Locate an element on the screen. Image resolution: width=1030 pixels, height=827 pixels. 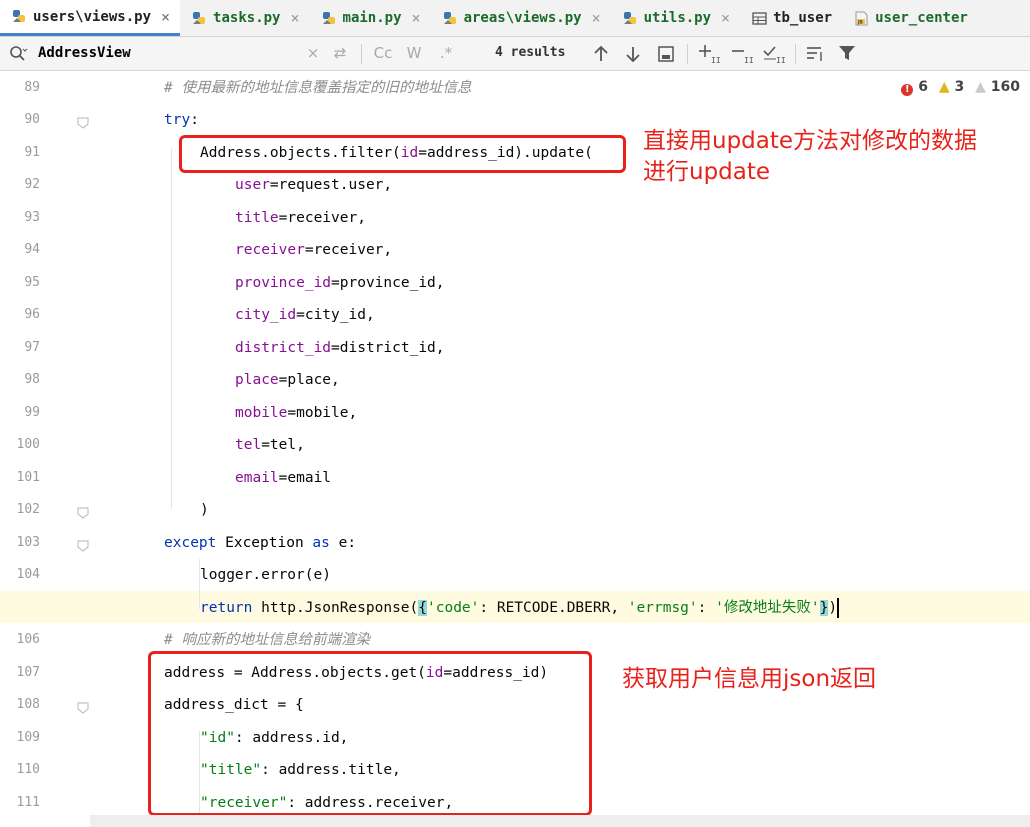
tab-label: tb_user is located at coordinates (803, 18).